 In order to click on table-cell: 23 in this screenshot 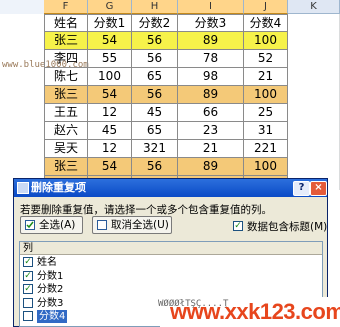, I will do `click(211, 131)`.